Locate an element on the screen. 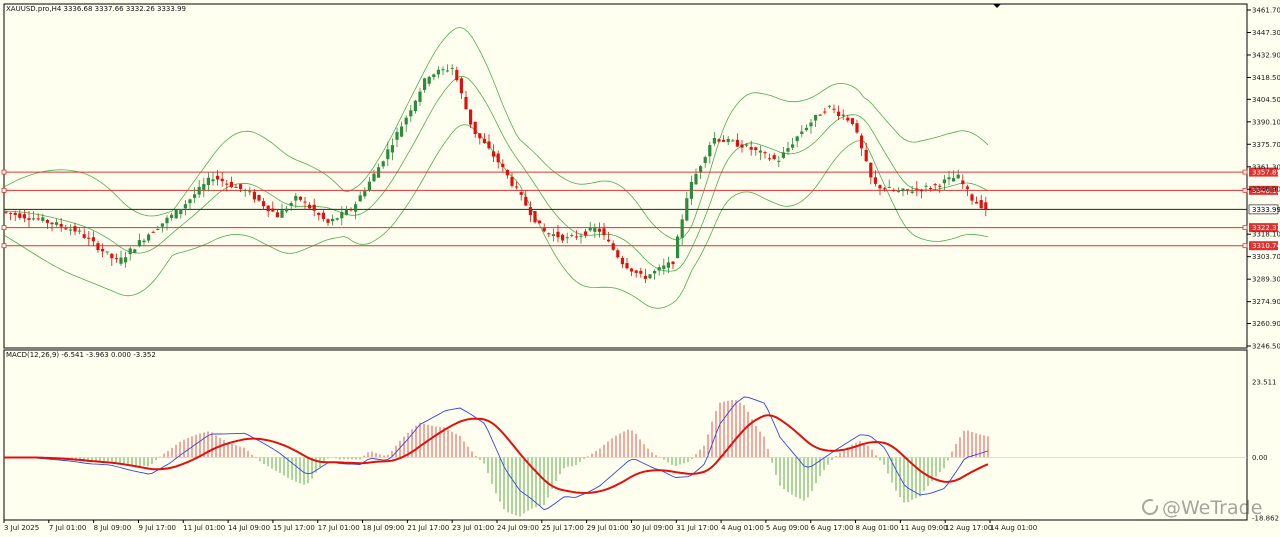 The width and height of the screenshot is (1280, 537). time-tick-label: 29 Jul 01:00 is located at coordinates (608, 528).